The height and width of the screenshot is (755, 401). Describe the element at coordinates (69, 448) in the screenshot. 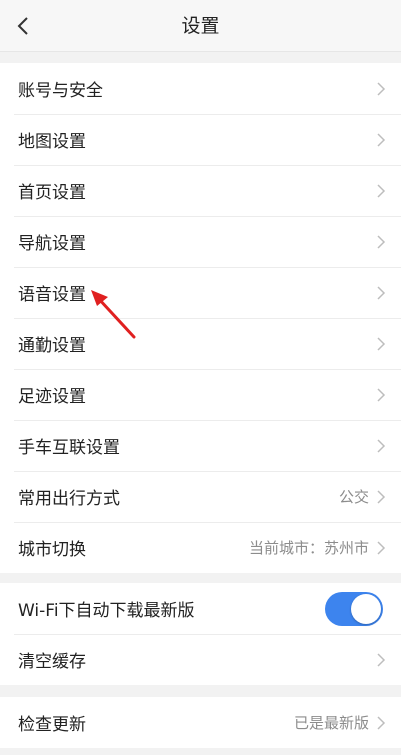

I see `row-label: 手车互联设置` at that location.